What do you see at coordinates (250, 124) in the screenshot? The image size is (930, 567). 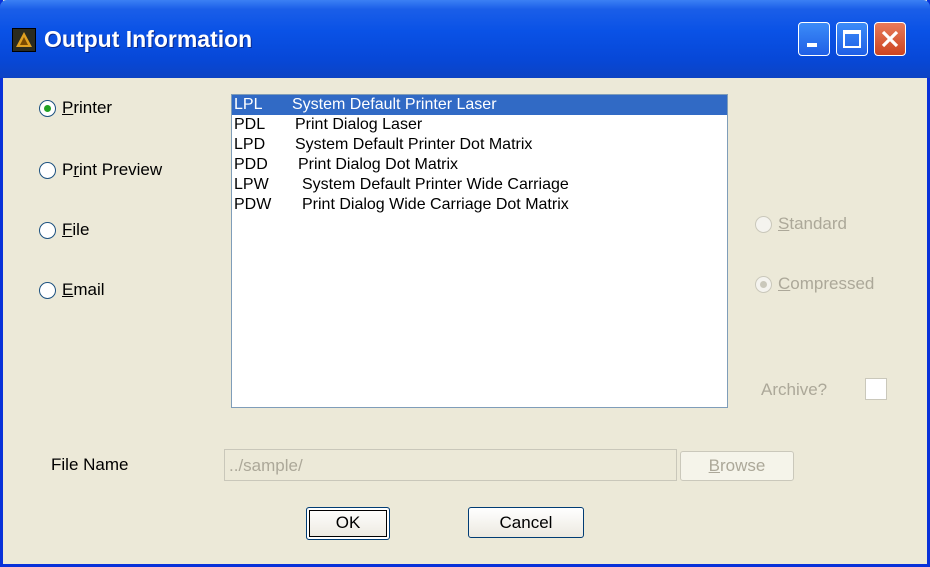 I see `list-item-code: PDL` at bounding box center [250, 124].